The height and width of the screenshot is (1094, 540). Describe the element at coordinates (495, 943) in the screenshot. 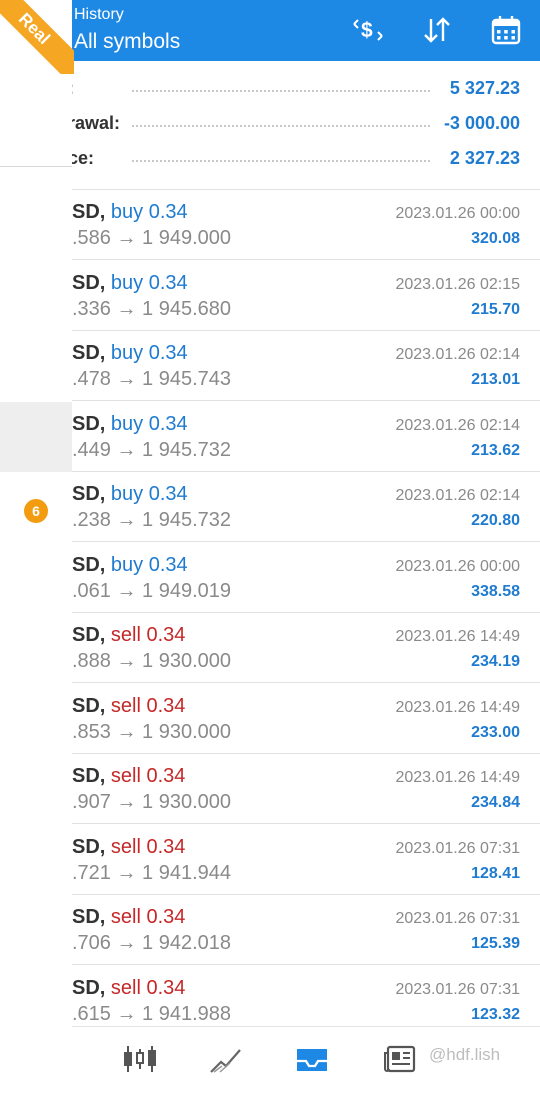

I see `trade-profit: 125.39` at that location.